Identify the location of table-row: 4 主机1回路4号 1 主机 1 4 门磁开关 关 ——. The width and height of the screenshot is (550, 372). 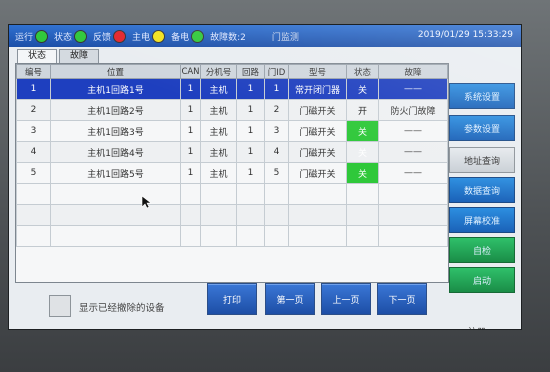
(232, 152).